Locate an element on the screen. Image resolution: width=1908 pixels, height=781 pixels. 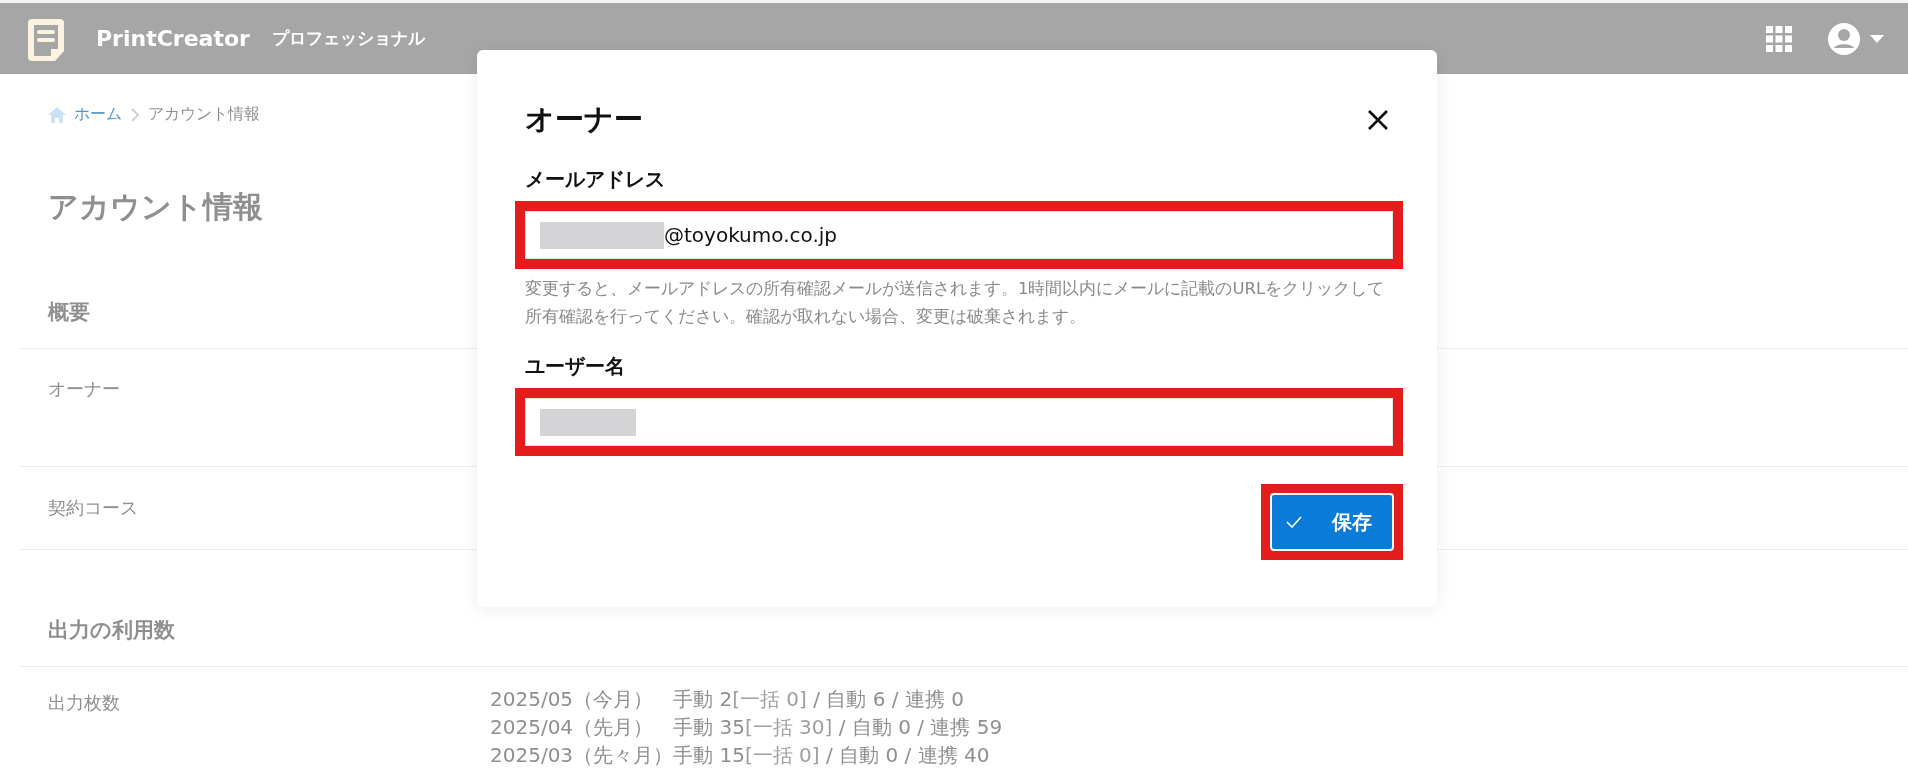
breadcrumb-link: ホーム is located at coordinates (98, 114).